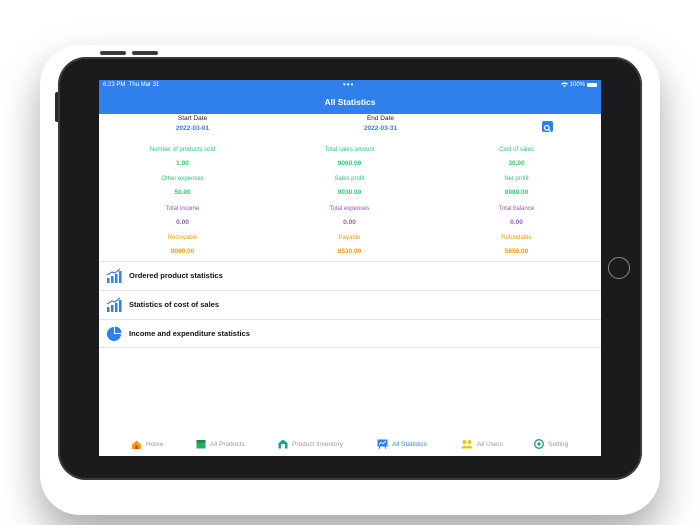 The image size is (700, 525). Describe the element at coordinates (310, 444) in the screenshot. I see `tab-product-inventory: Product Inventory` at that location.